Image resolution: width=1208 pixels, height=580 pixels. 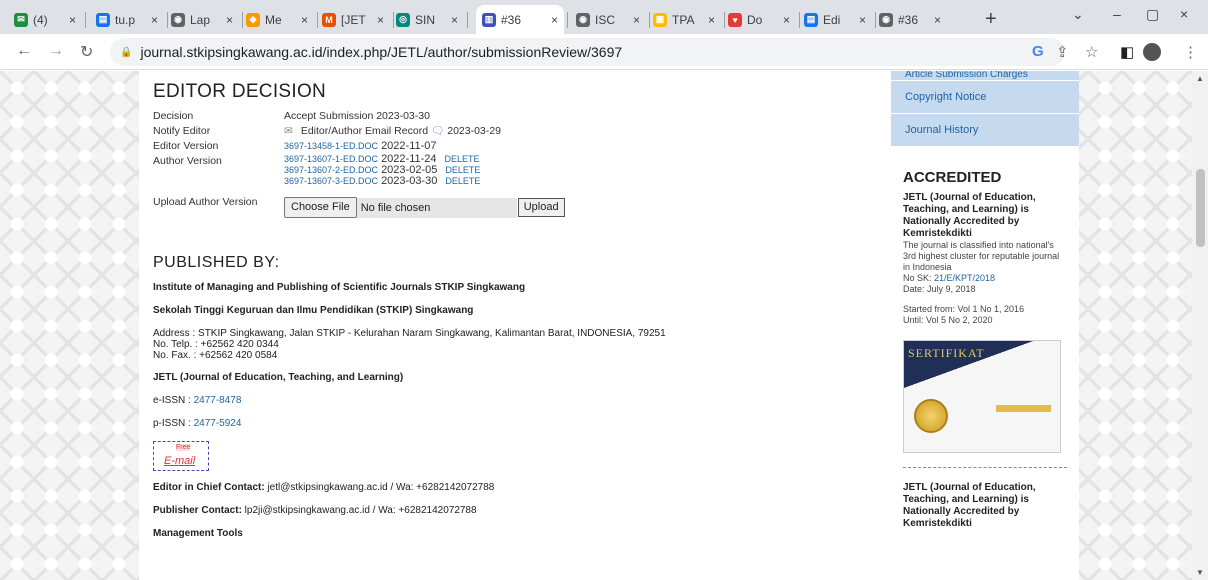 I want to click on tab: ▣ TPA ×, so click(x=684, y=19).